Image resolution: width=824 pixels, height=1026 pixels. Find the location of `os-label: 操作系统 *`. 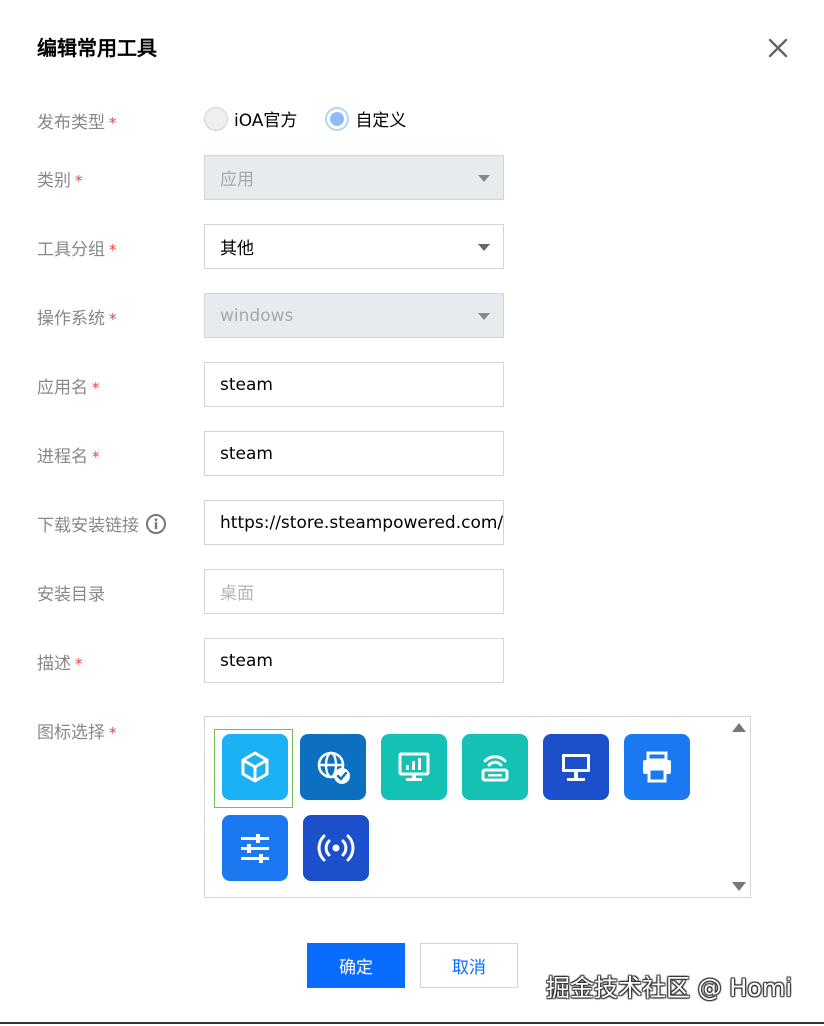

os-label: 操作系统 * is located at coordinates (77, 316).